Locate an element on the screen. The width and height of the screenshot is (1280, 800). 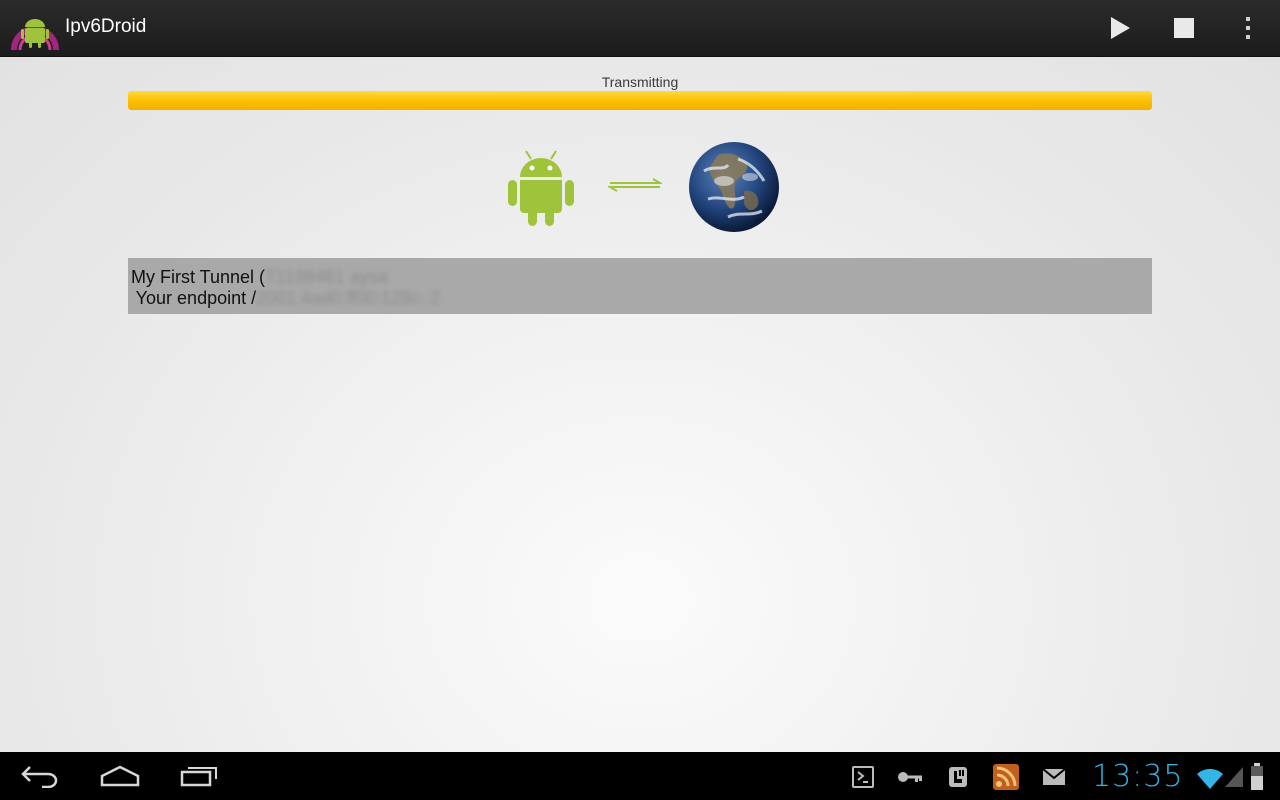
stop-button is located at coordinates (1184, 28).